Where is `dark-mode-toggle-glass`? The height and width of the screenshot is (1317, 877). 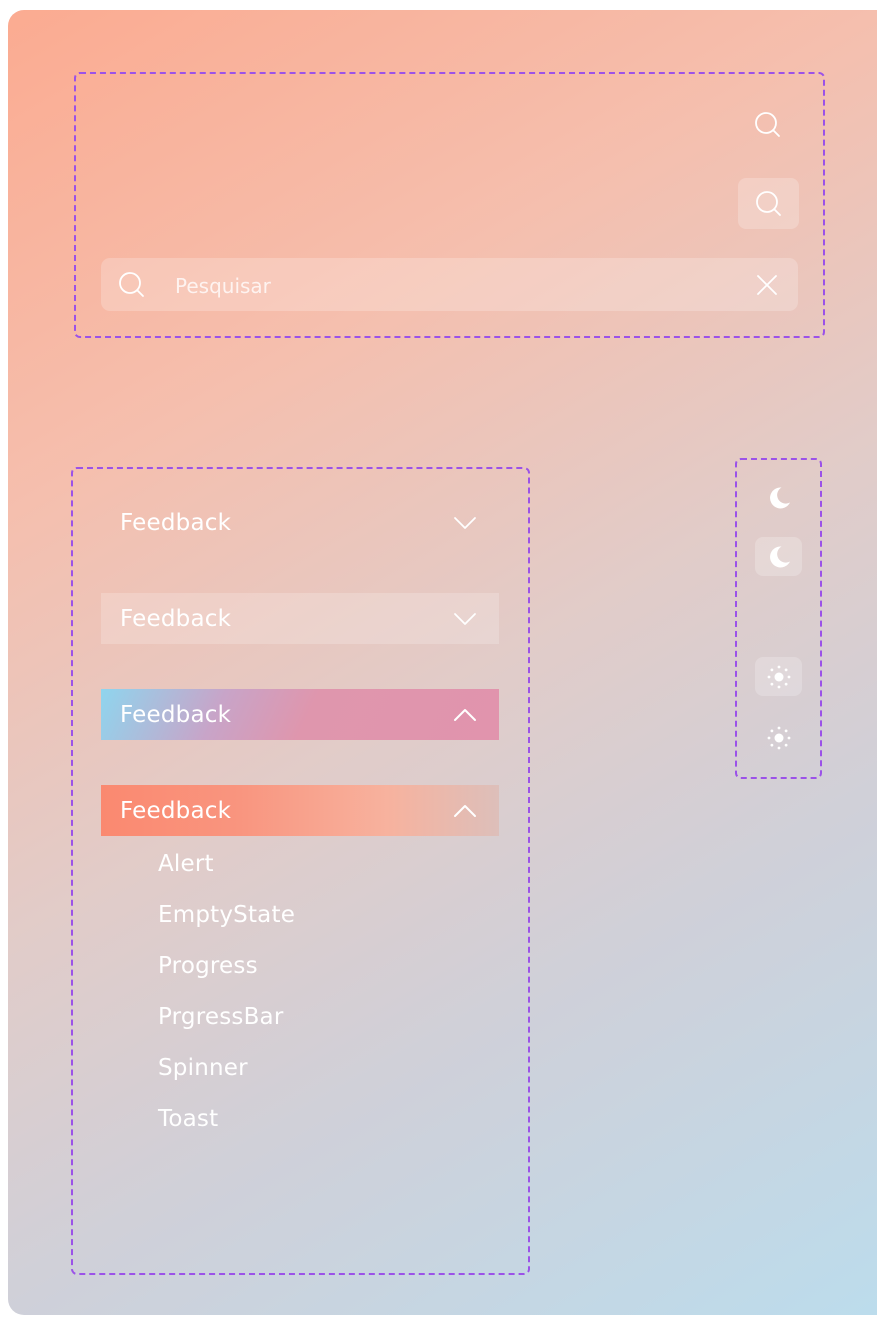 dark-mode-toggle-glass is located at coordinates (778, 556).